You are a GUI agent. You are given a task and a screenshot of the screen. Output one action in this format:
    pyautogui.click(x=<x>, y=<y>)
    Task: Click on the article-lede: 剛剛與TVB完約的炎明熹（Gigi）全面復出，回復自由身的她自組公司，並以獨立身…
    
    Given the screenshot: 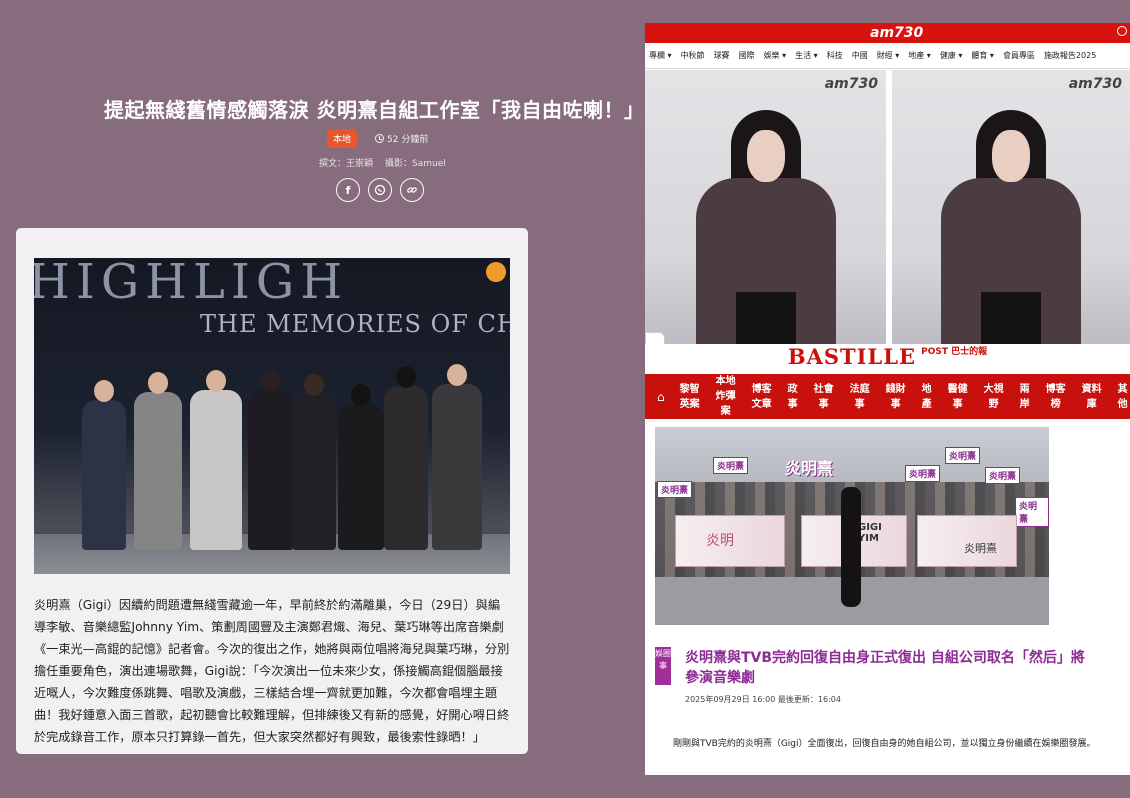 What is the action you would take?
    pyautogui.click(x=884, y=744)
    